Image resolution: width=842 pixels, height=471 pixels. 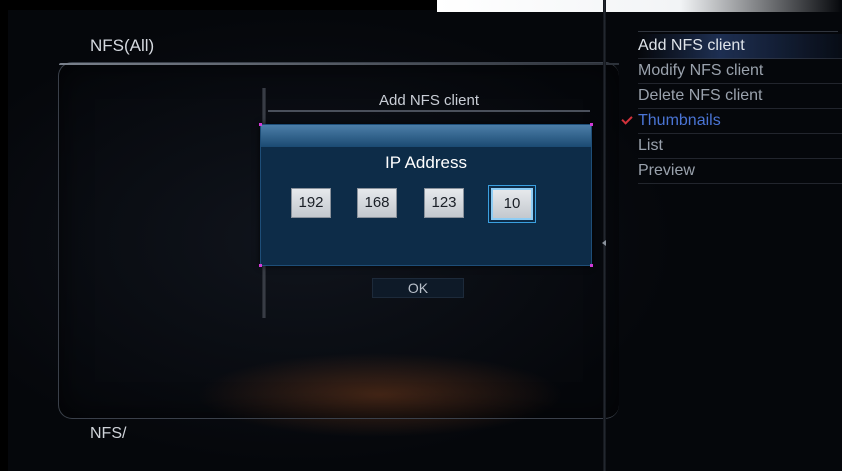 I want to click on menu-item-label: Modify NFS client, so click(x=701, y=70).